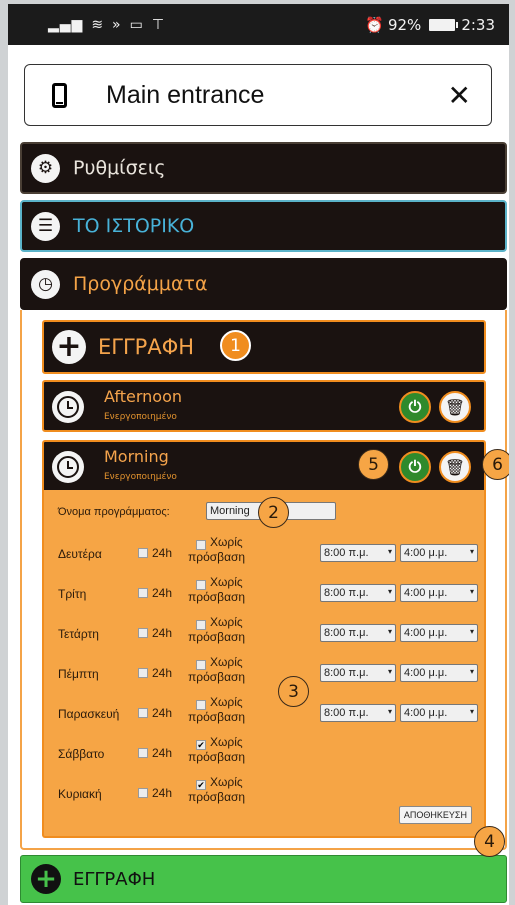 This screenshot has height=905, width=515. I want to click on page-title: Main entrance, so click(185, 94).